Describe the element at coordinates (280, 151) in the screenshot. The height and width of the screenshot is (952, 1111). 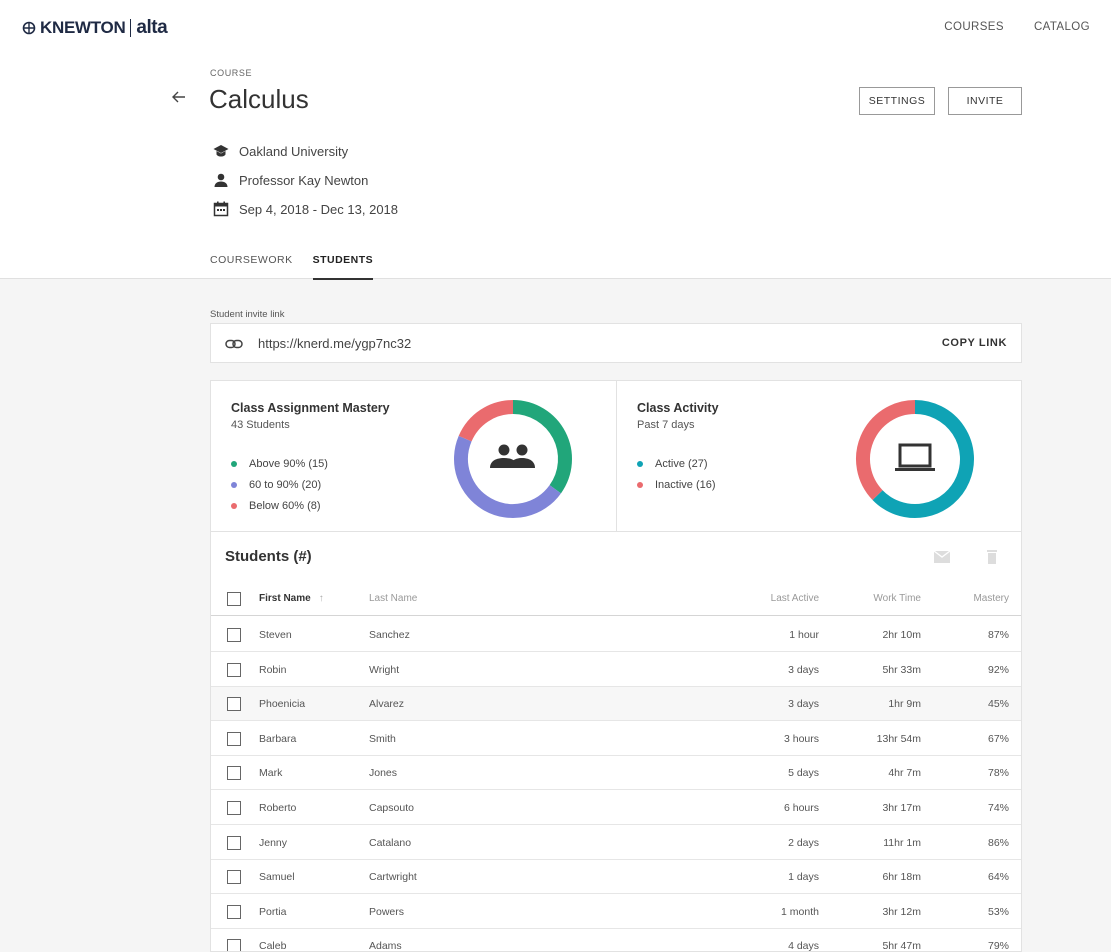
I see `course-school: Oakland University` at that location.